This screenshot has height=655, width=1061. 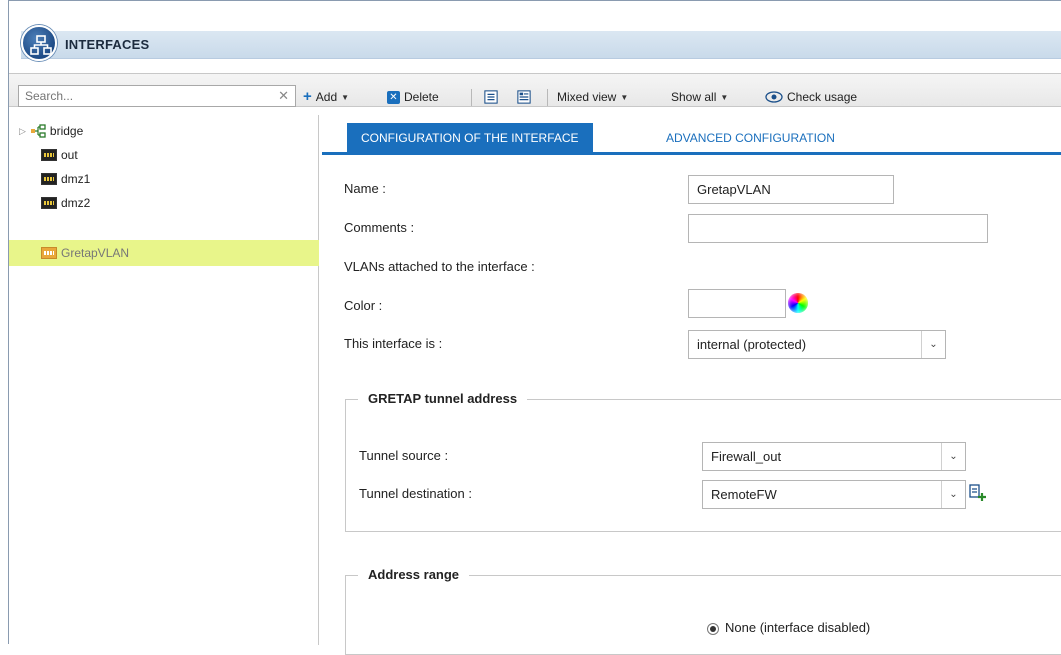 What do you see at coordinates (774, 97) in the screenshot?
I see `eye-icon` at bounding box center [774, 97].